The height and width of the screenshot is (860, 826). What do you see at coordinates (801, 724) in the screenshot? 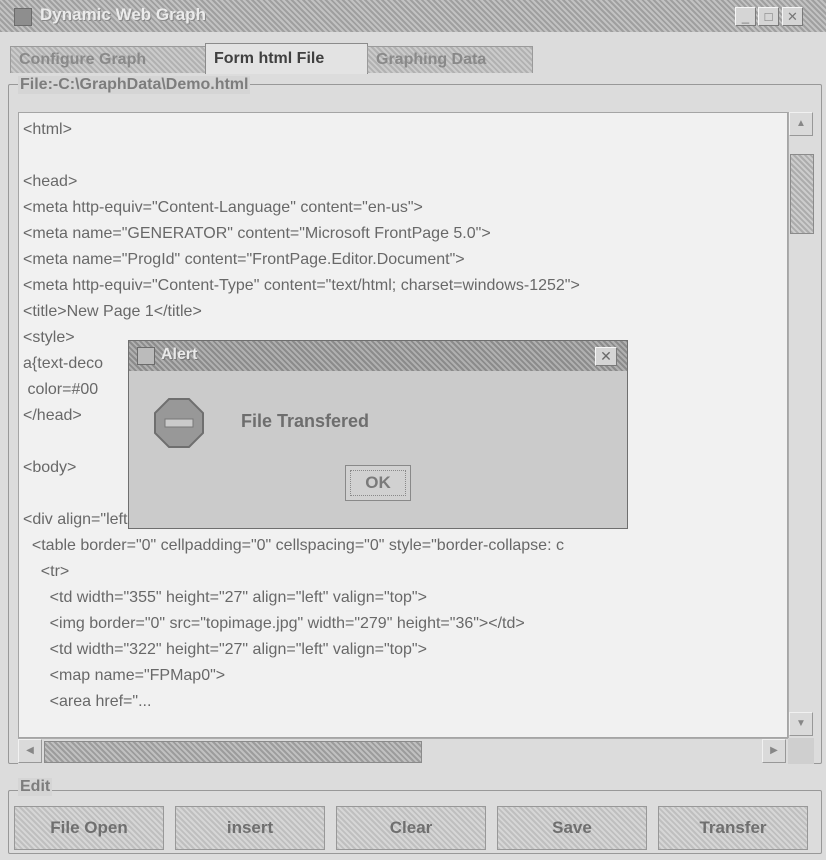
I see `scroll-down-arrow-icon: ▼` at bounding box center [801, 724].